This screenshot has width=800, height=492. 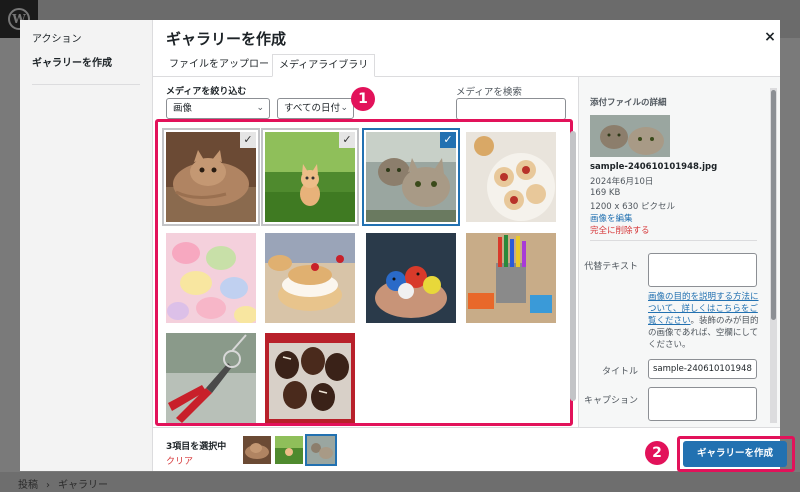 I want to click on date-filter-value: すべての日付, so click(x=312, y=108).